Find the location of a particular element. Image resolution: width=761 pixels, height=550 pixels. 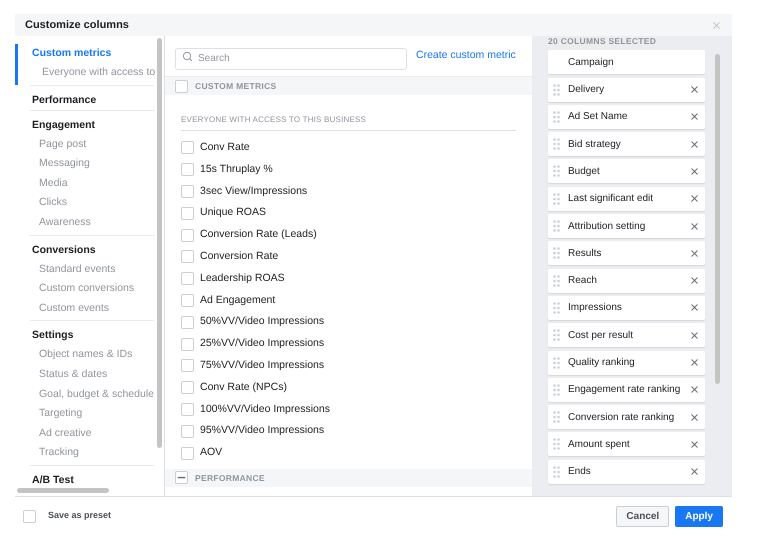

selected-column-item: Bid strategy is located at coordinates (626, 144).